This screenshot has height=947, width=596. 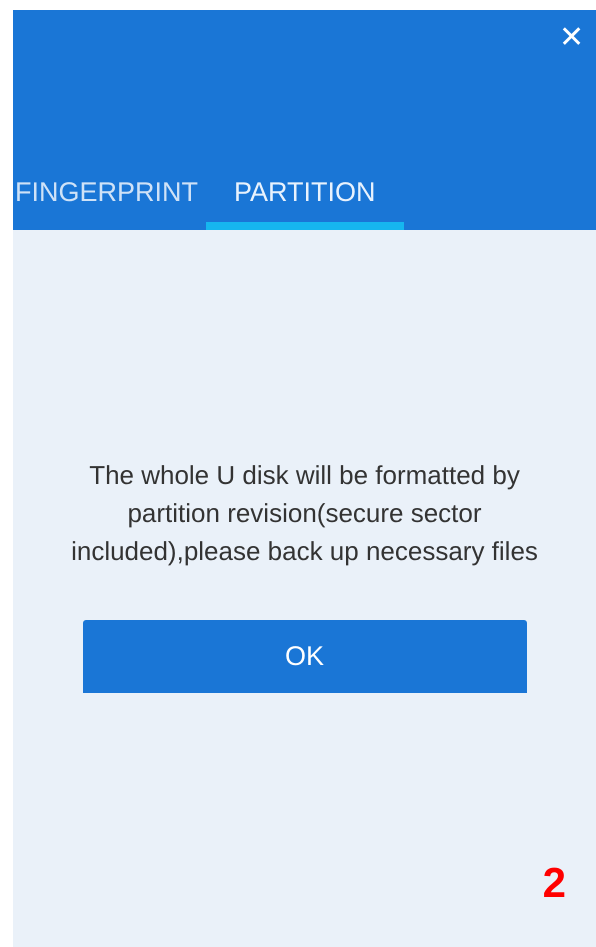 What do you see at coordinates (304, 513) in the screenshot?
I see `warning-message: The whole U disk will be formatted by partition revision(secure sector included),please back up necessary files` at bounding box center [304, 513].